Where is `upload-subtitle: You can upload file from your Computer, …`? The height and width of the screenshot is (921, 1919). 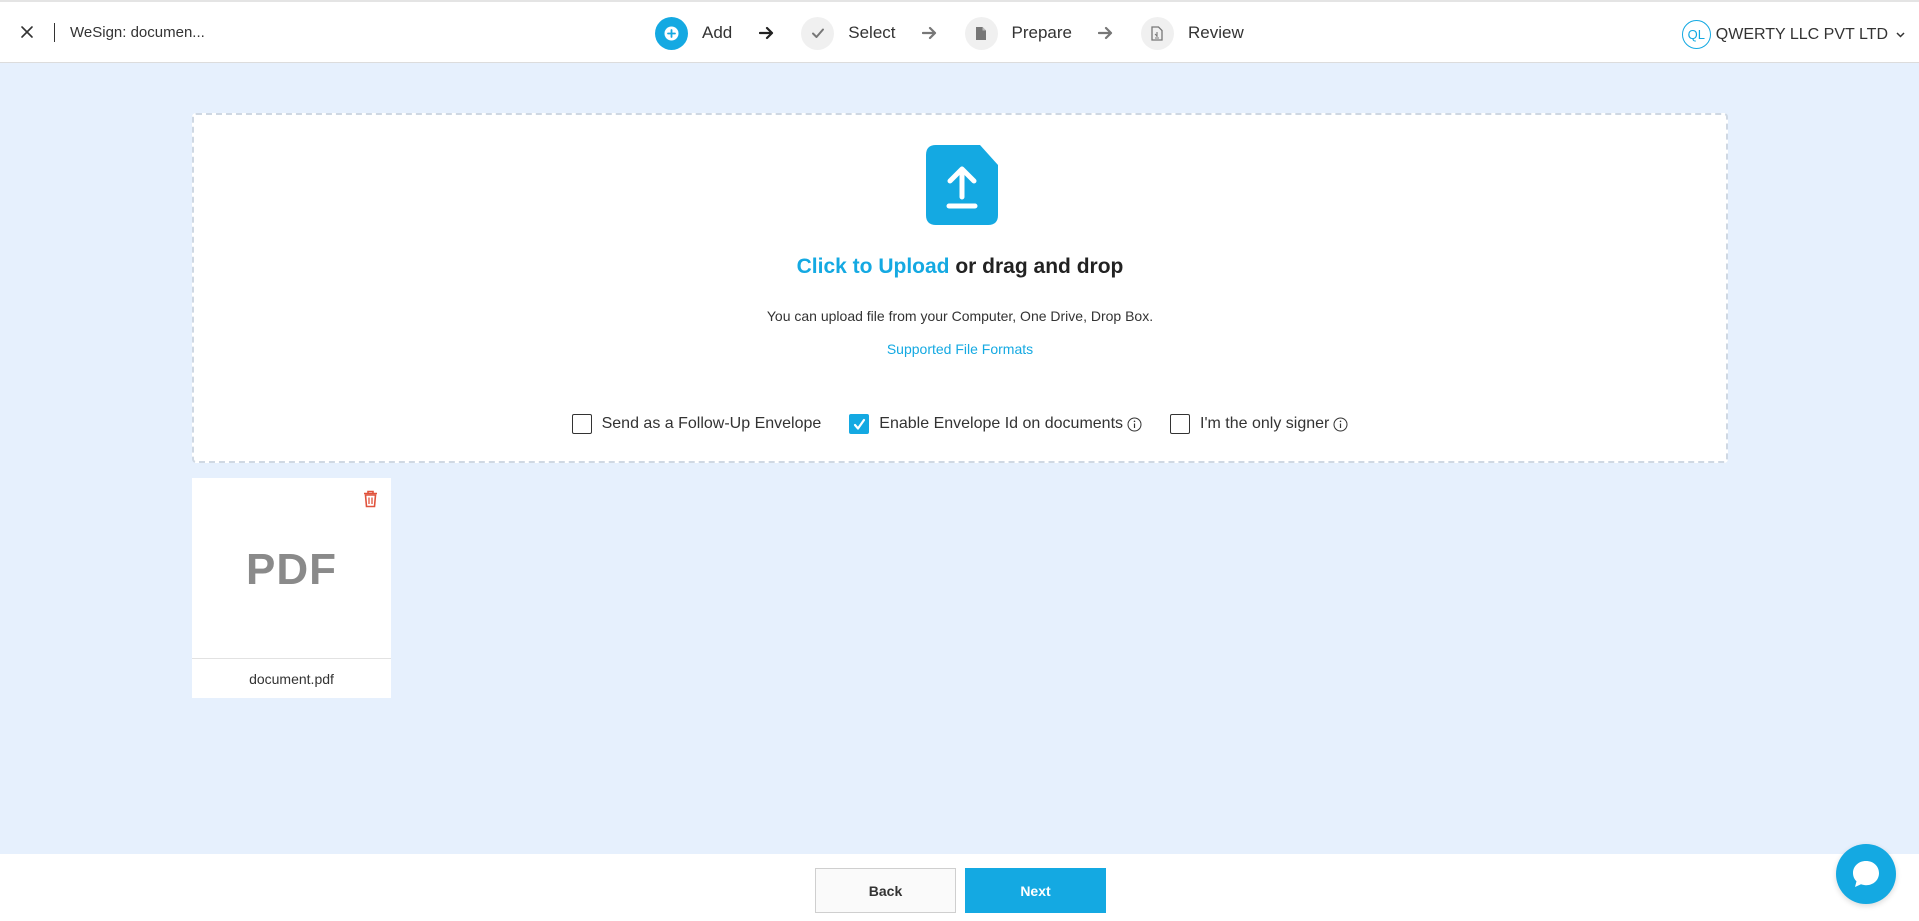 upload-subtitle: You can upload file from your Computer, … is located at coordinates (960, 316).